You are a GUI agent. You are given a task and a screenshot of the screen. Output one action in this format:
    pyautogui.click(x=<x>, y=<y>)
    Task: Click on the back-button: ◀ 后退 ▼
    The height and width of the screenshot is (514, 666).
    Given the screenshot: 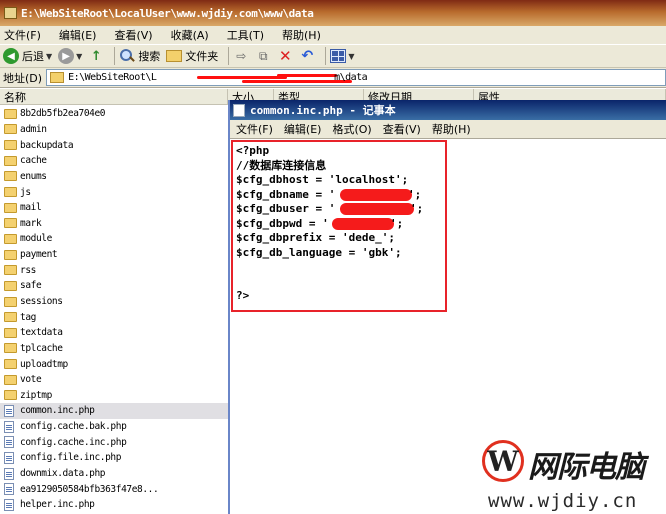 What is the action you would take?
    pyautogui.click(x=27, y=56)
    